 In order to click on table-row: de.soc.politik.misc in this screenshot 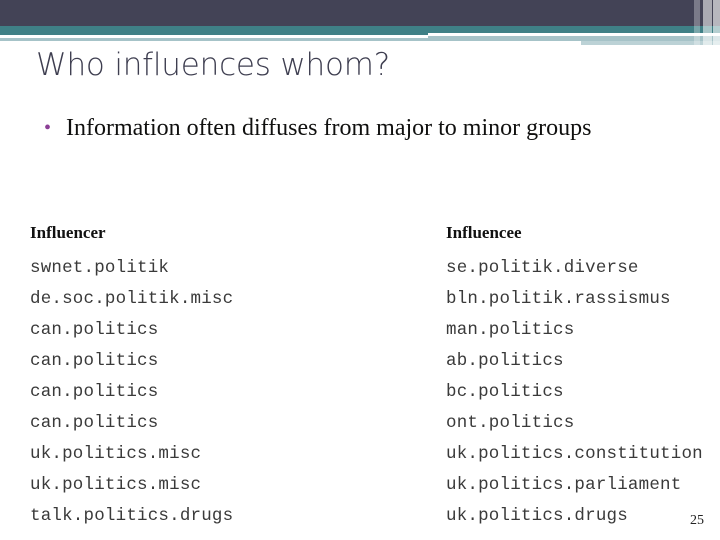, I will do `click(132, 299)`.